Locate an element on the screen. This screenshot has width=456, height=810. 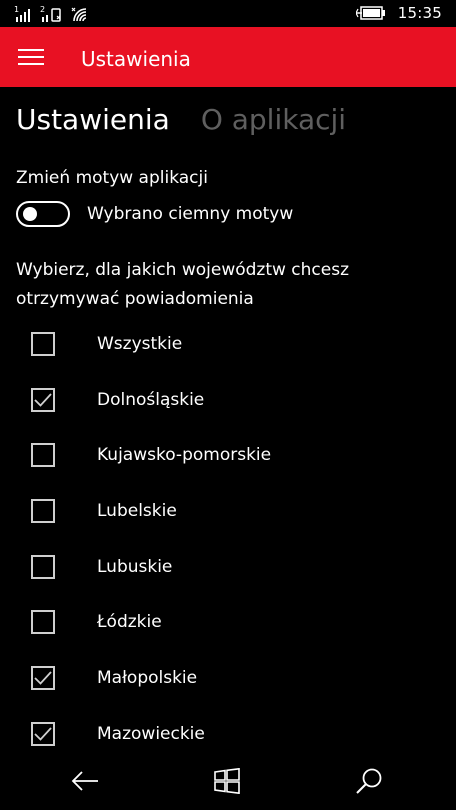
clock: 15:35 is located at coordinates (419, 13).